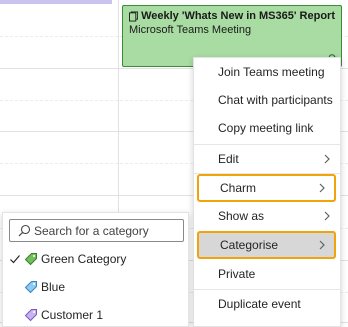  What do you see at coordinates (275, 100) in the screenshot?
I see `menu-item-label: Chat with participants` at bounding box center [275, 100].